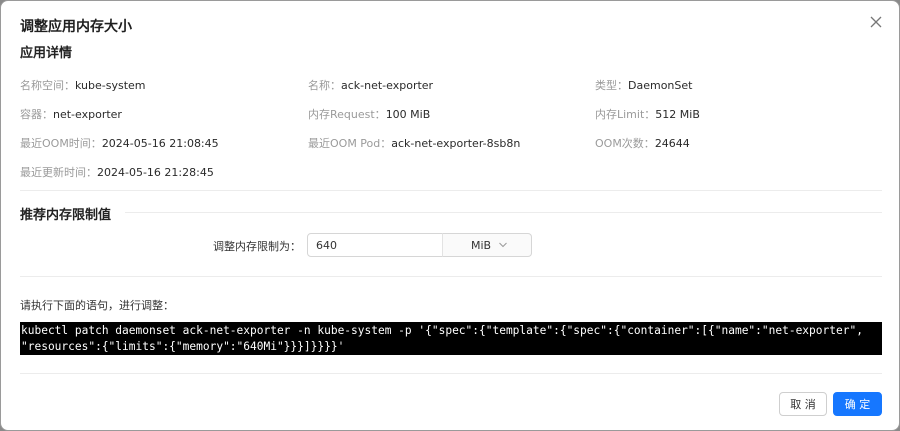  Describe the element at coordinates (503, 212) in the screenshot. I see `heading-rule` at that location.